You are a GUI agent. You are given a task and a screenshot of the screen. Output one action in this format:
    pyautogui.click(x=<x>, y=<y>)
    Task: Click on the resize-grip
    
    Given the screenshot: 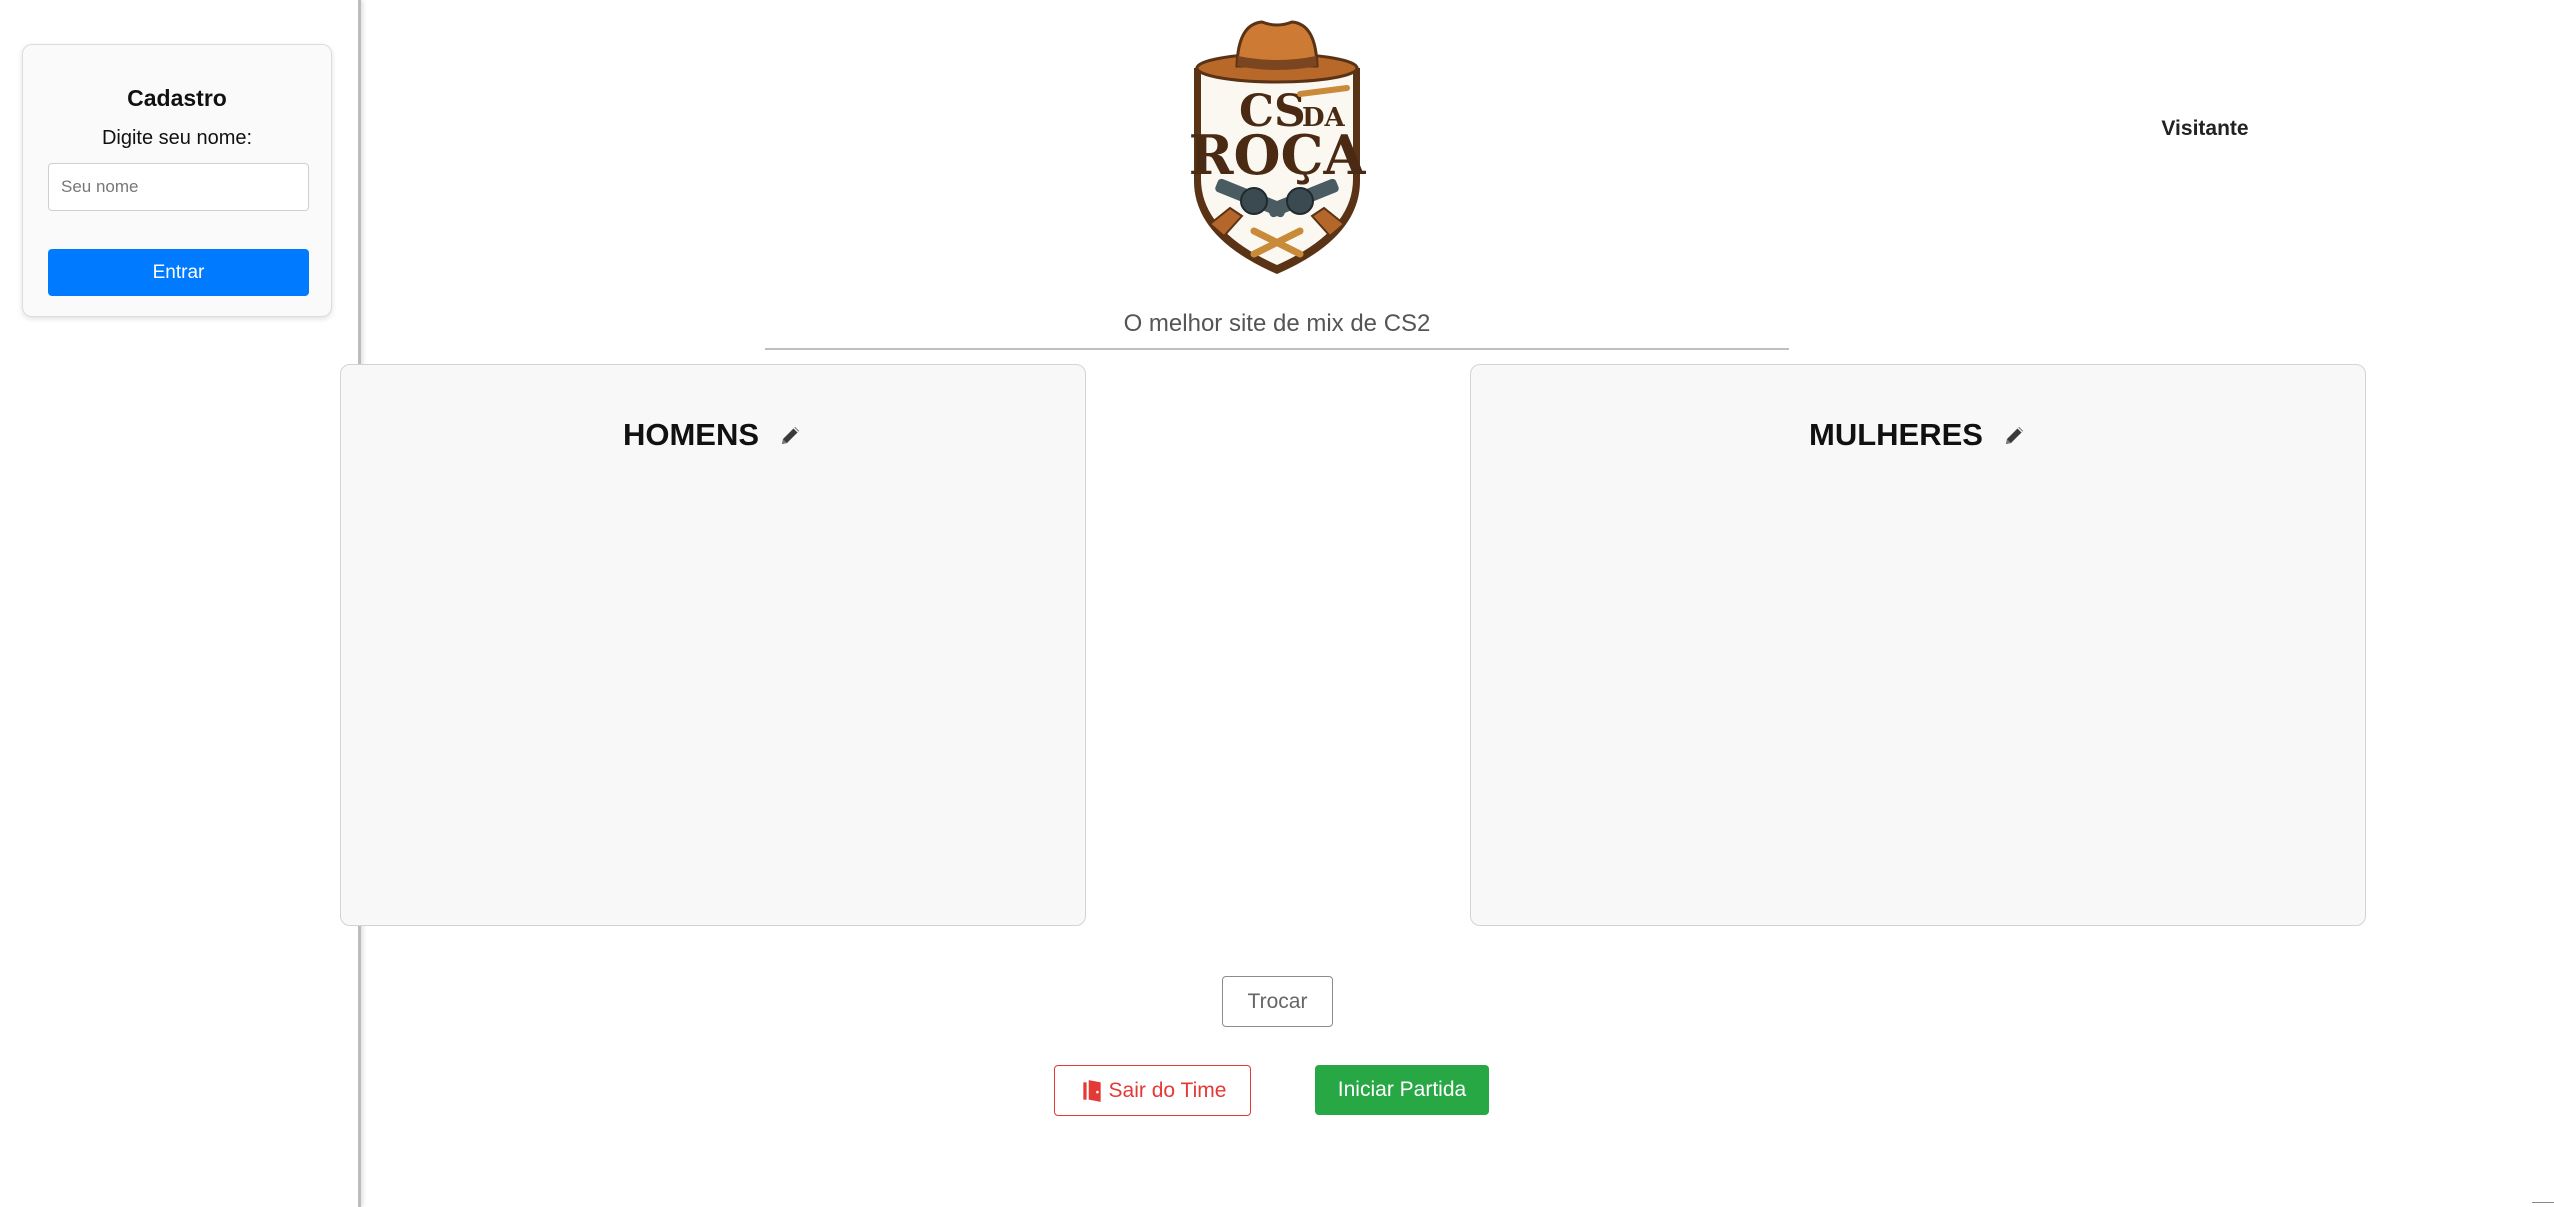 What is the action you would take?
    pyautogui.click(x=2543, y=1204)
    